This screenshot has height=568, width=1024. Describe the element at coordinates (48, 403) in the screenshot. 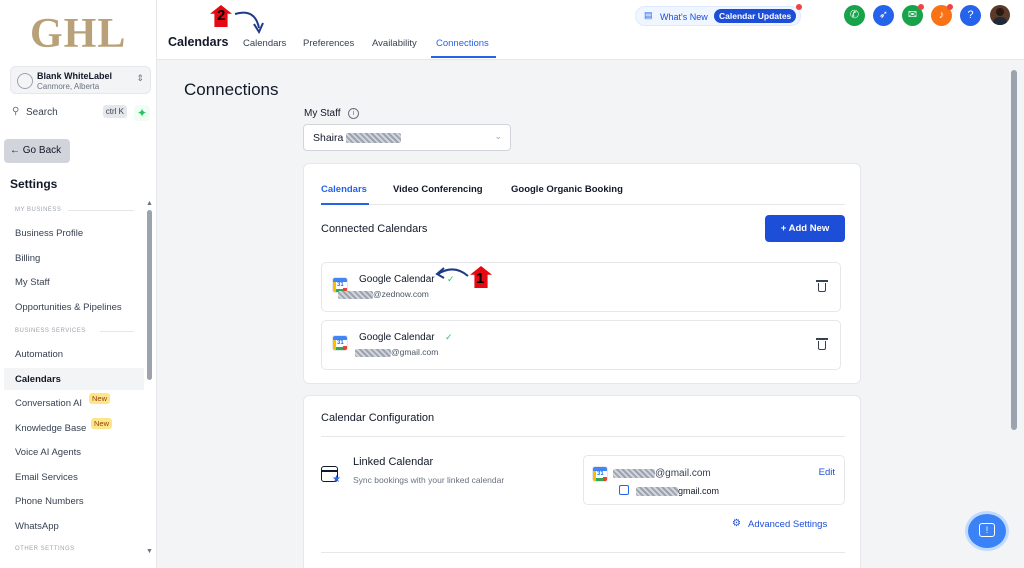

I see `sidebar-item-conversation-ai: Conversation AI` at that location.